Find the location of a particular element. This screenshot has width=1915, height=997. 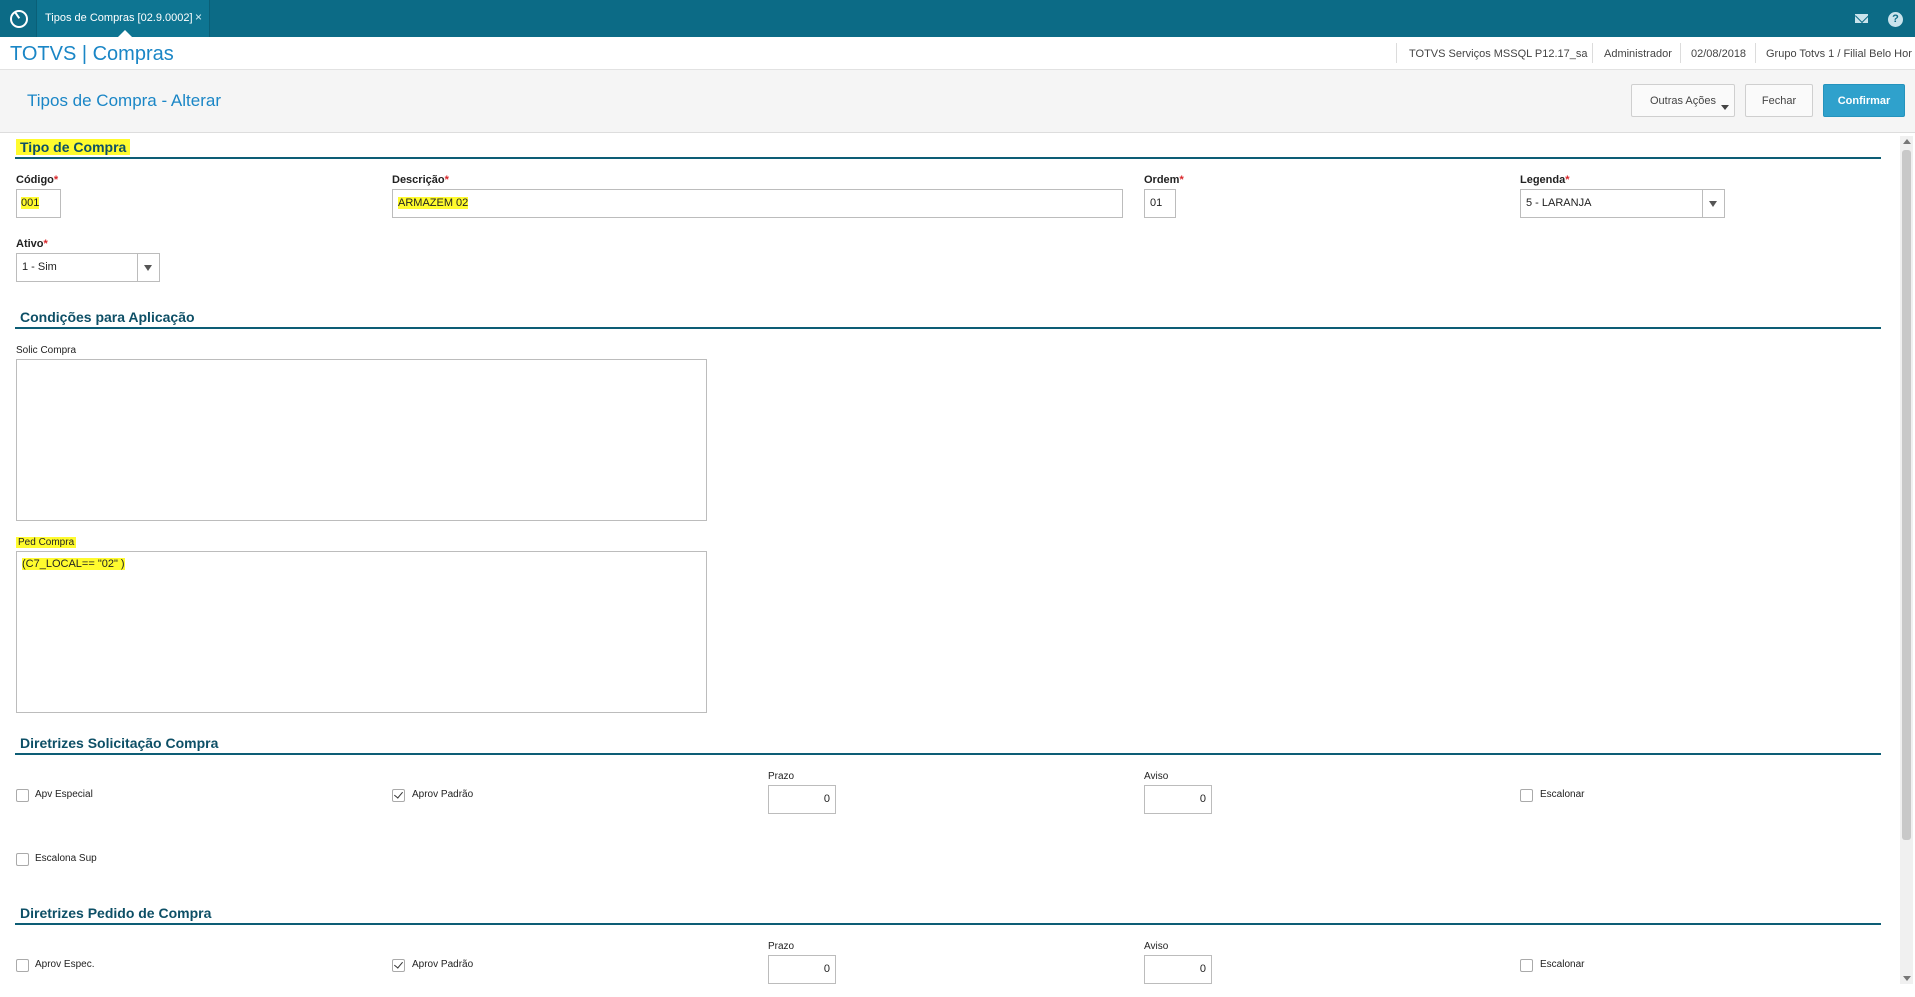

mail-icon is located at coordinates (1861, 18).